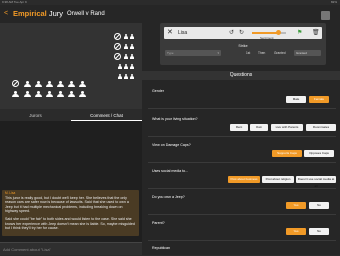  What do you see at coordinates (244, 179) in the screenshot?
I see `answer-option-button: Post about business` at bounding box center [244, 179].